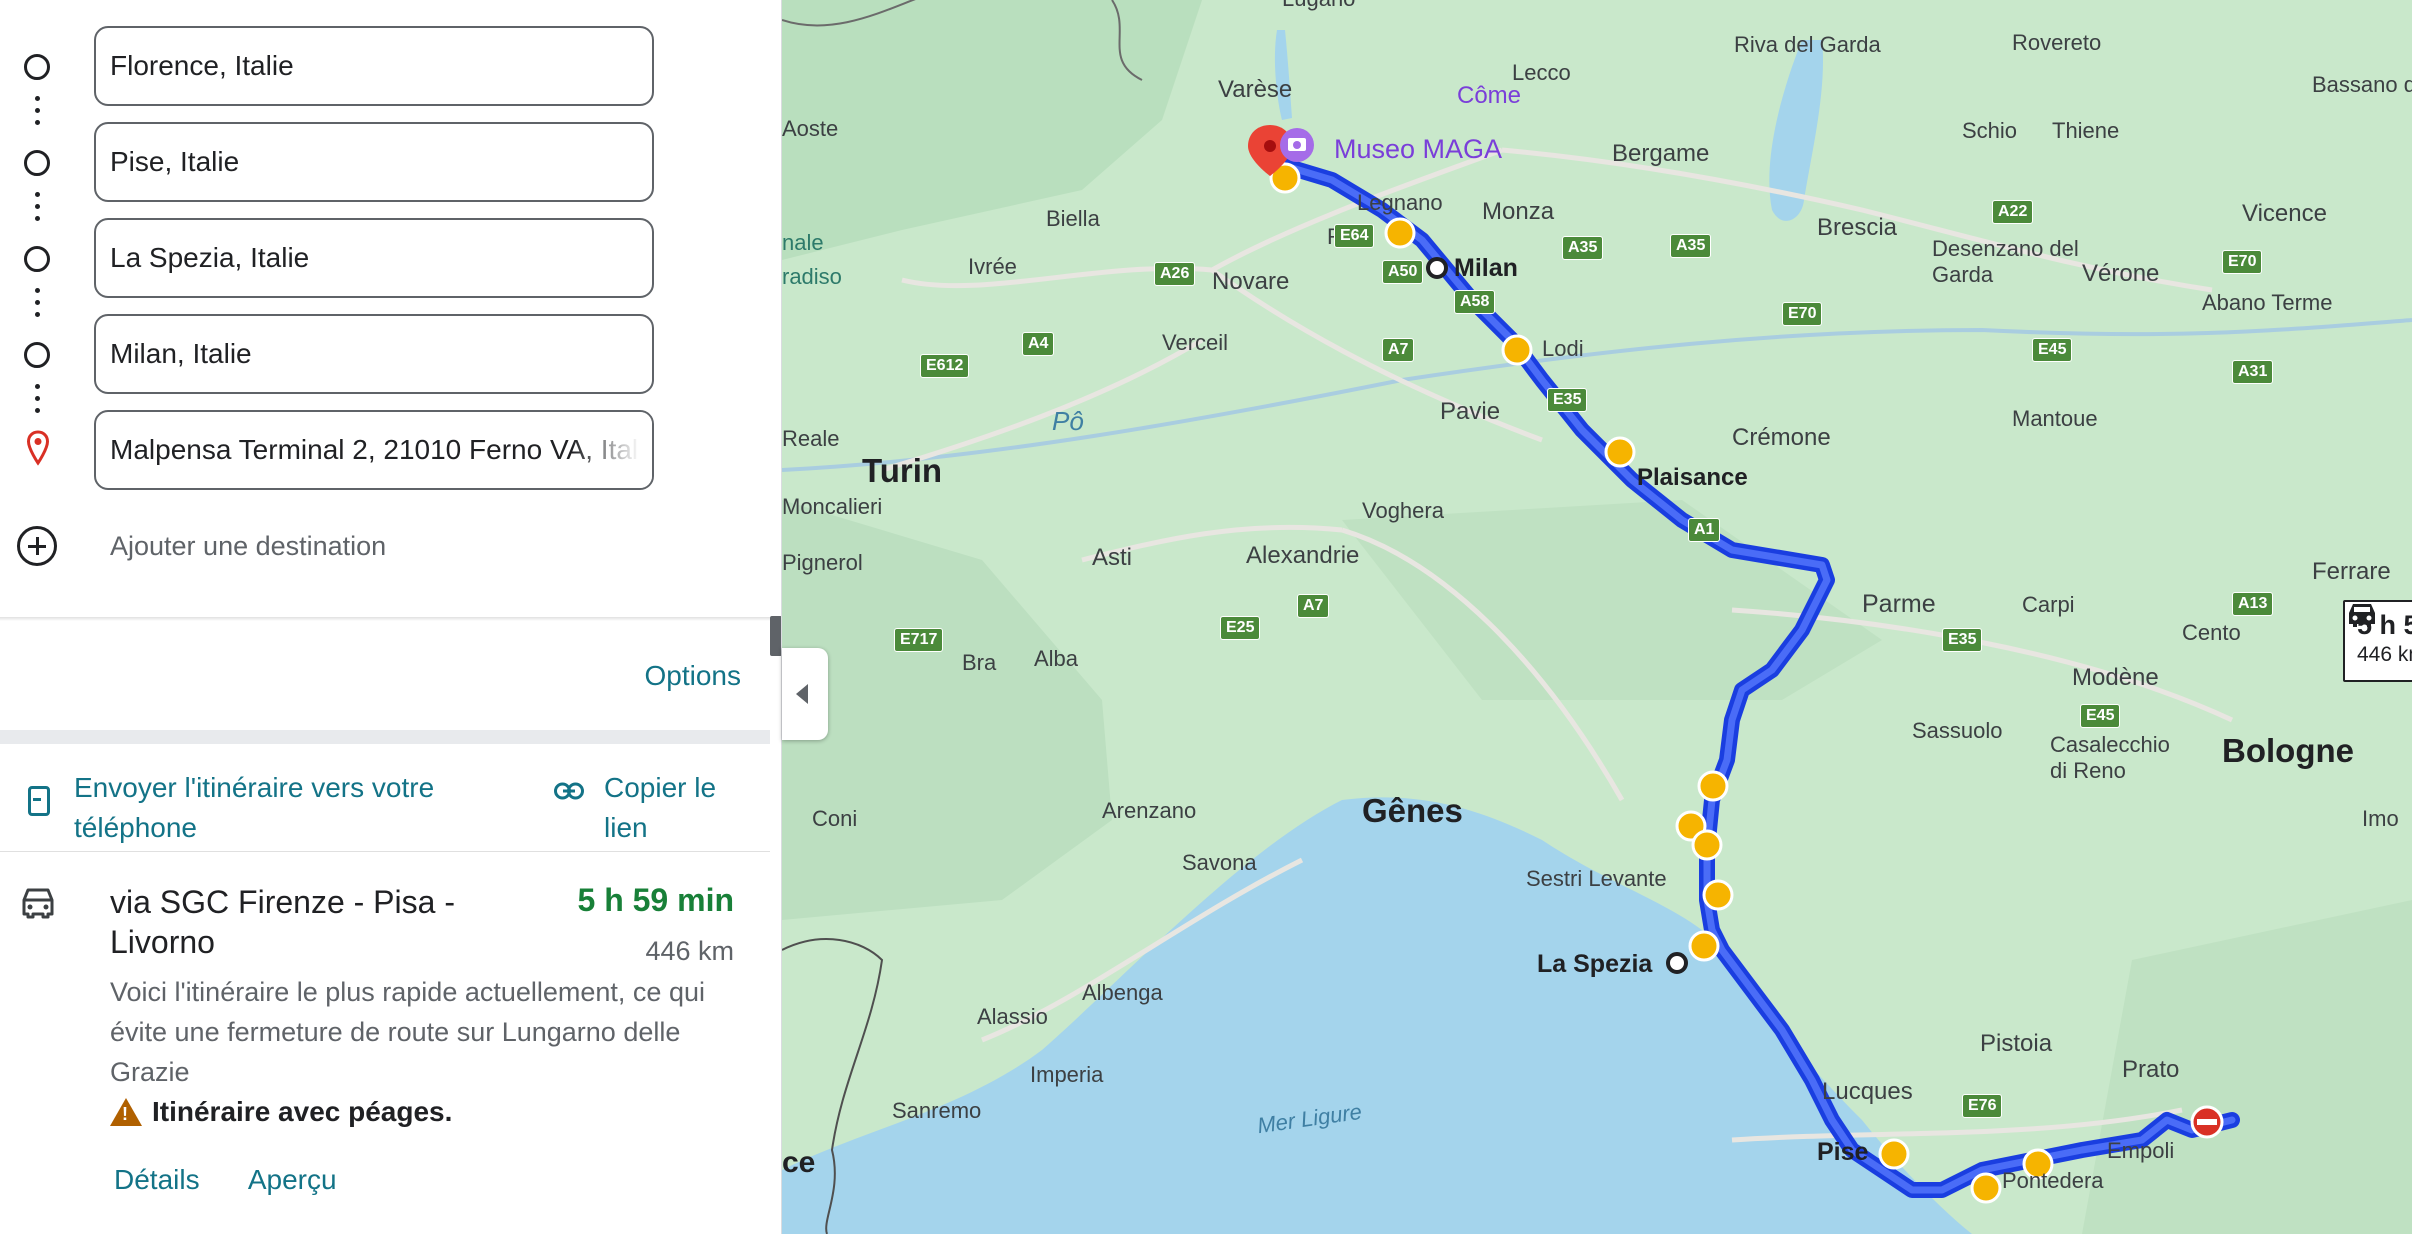  What do you see at coordinates (37, 546) in the screenshot?
I see `add-circle-icon` at bounding box center [37, 546].